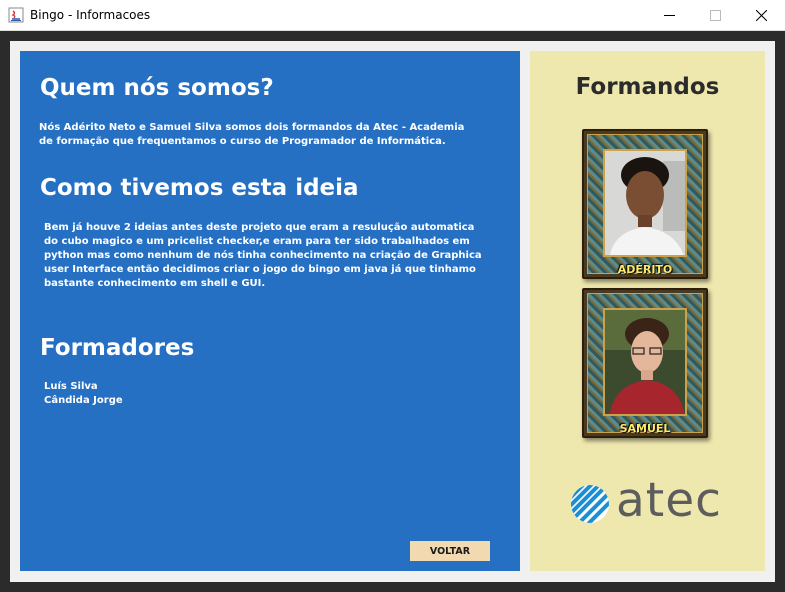 This screenshot has width=785, height=592. I want to click on atec-logo-text: atec, so click(669, 500).